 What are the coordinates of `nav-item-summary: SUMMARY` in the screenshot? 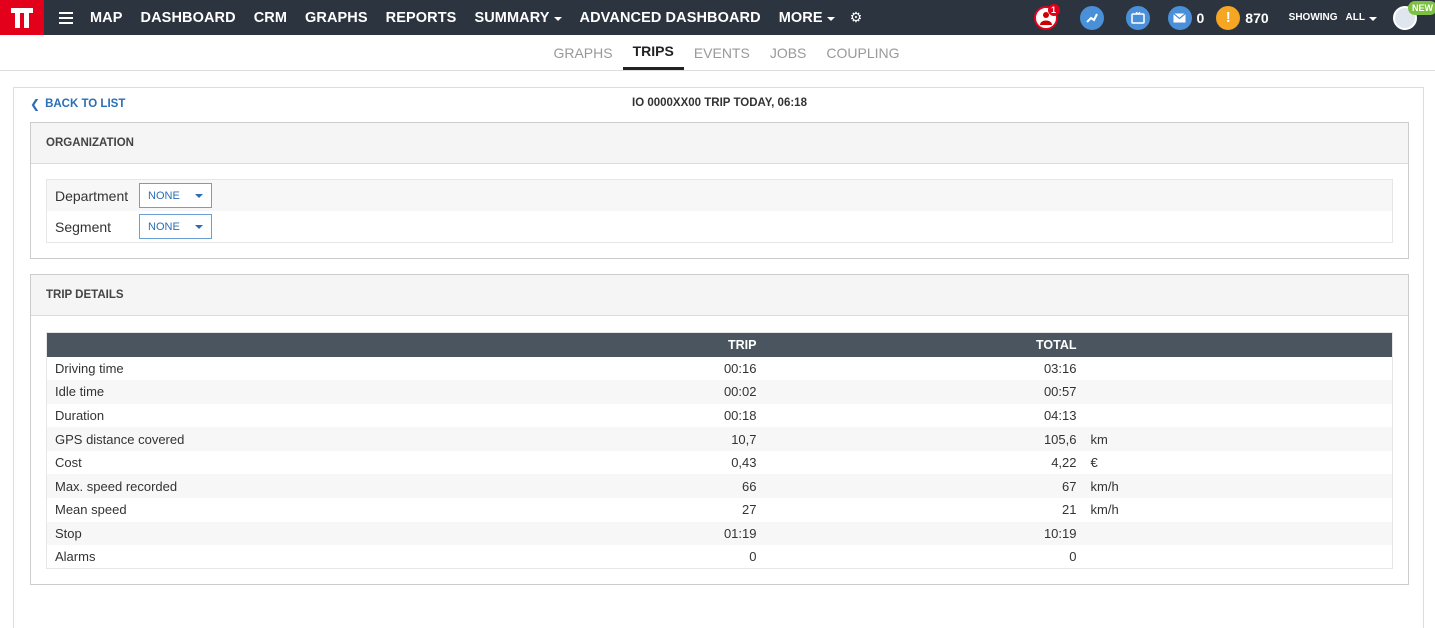 It's located at (517, 18).